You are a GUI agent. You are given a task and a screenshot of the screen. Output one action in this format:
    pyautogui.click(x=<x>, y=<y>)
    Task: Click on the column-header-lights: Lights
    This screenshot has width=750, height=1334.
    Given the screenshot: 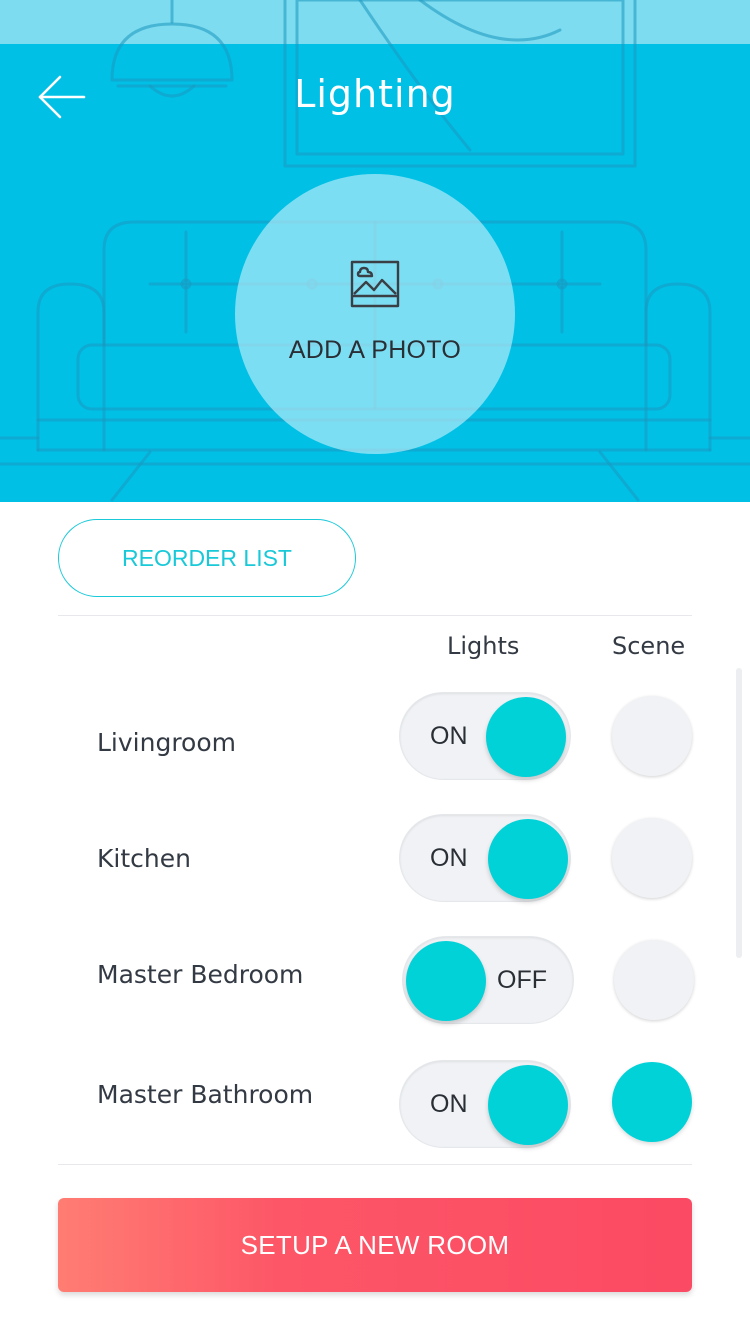 What is the action you would take?
    pyautogui.click(x=483, y=646)
    